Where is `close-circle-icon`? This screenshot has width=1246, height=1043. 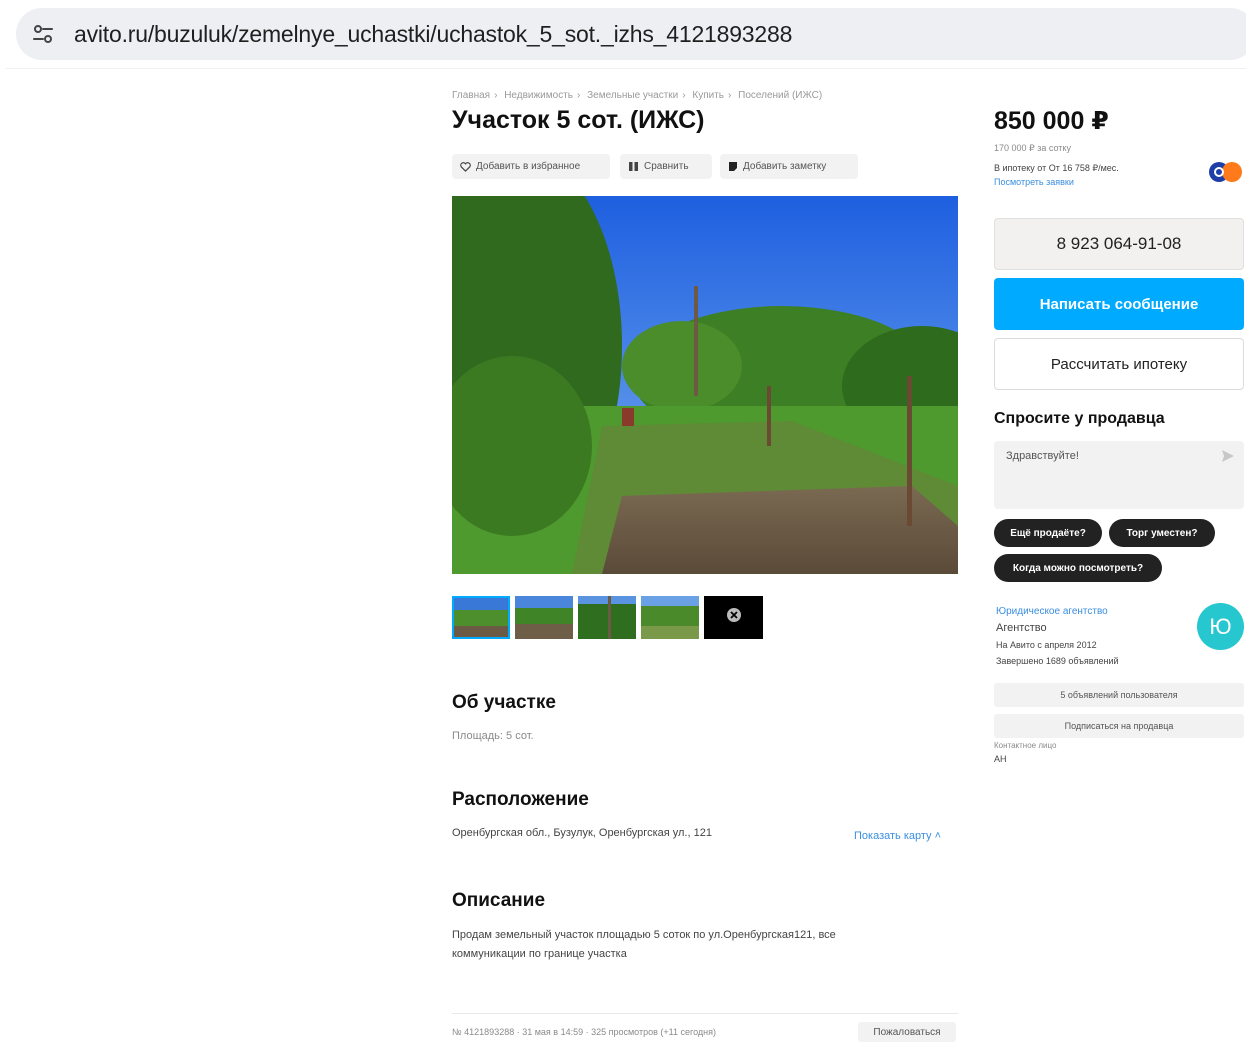
close-circle-icon is located at coordinates (734, 617).